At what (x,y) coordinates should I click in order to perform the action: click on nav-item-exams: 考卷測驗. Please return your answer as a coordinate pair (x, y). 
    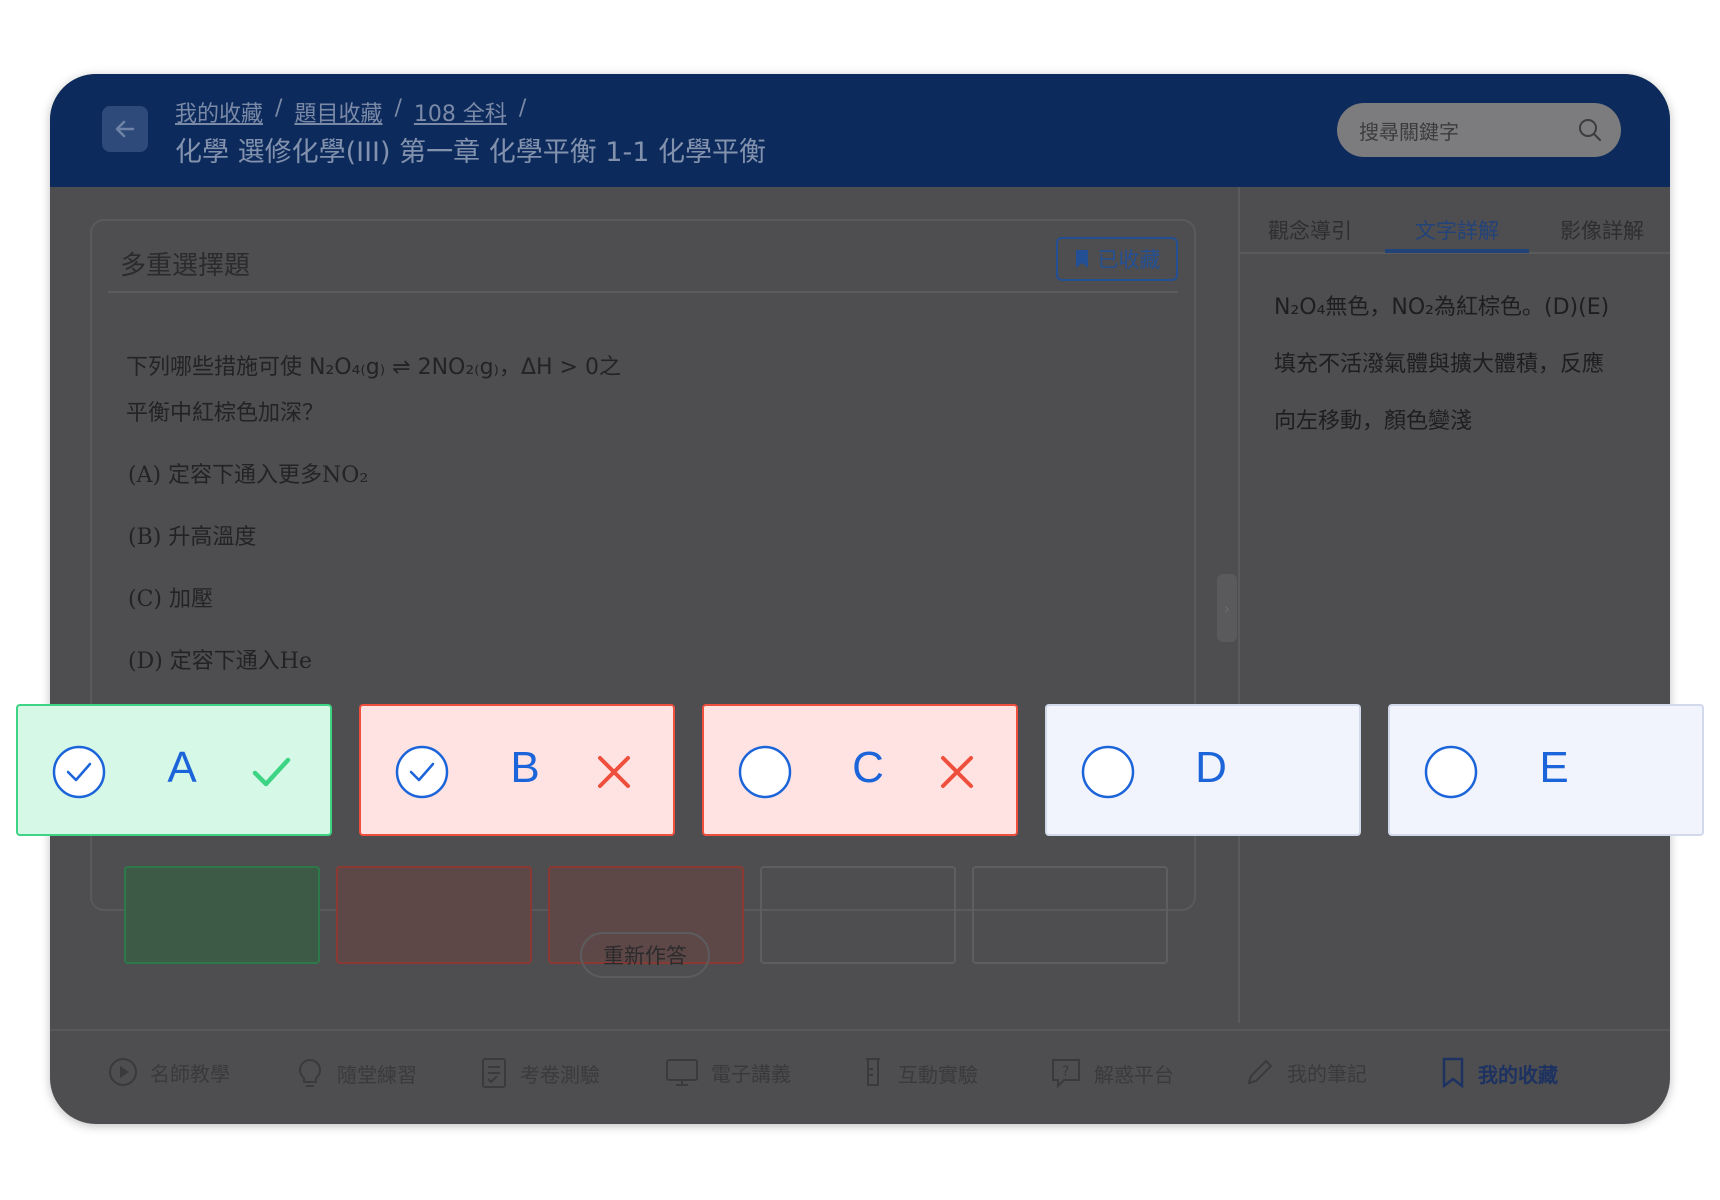
    Looking at the image, I should click on (540, 1073).